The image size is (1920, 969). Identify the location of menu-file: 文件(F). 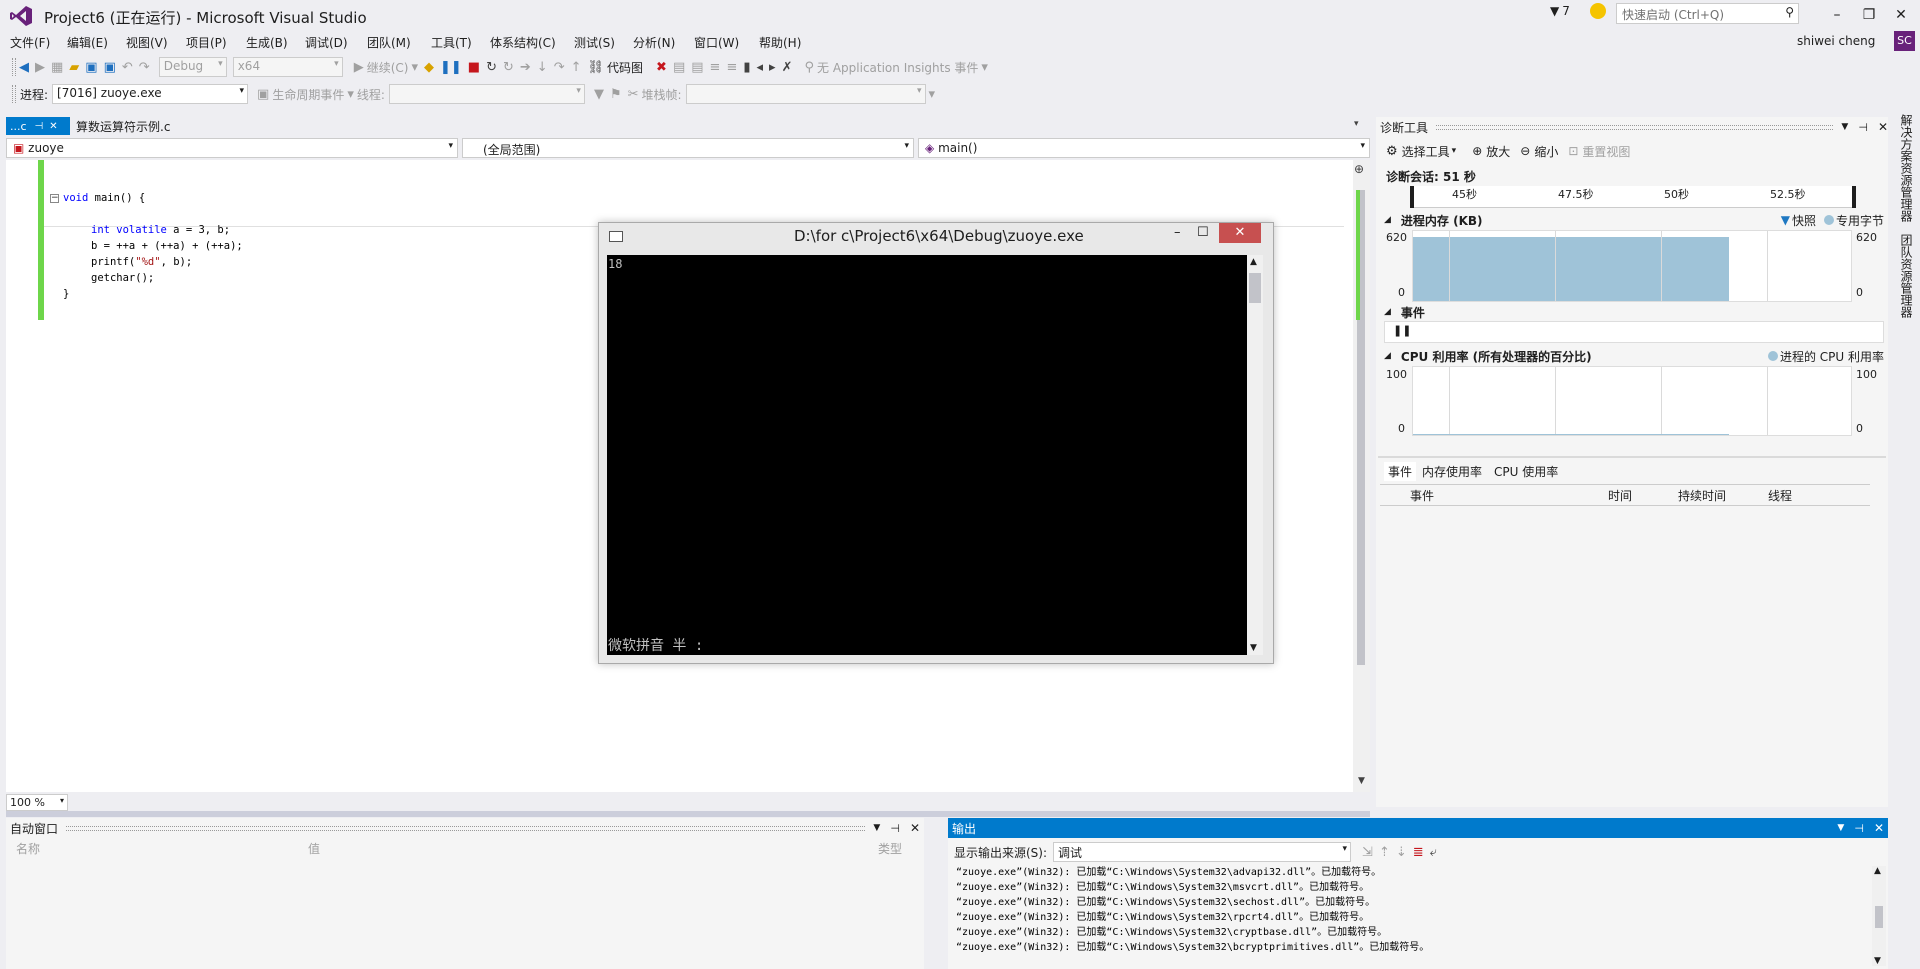
(30, 42).